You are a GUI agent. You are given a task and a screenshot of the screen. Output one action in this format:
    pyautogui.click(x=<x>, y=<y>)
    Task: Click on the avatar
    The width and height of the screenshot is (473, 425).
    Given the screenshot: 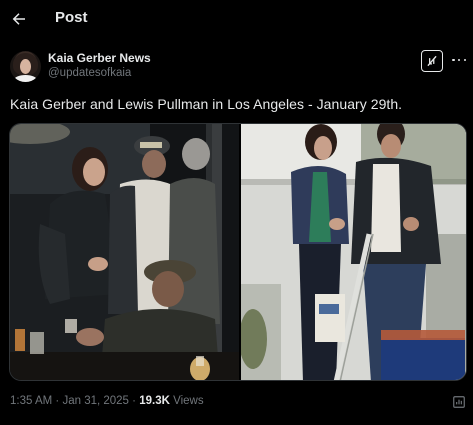 What is the action you would take?
    pyautogui.click(x=25, y=66)
    